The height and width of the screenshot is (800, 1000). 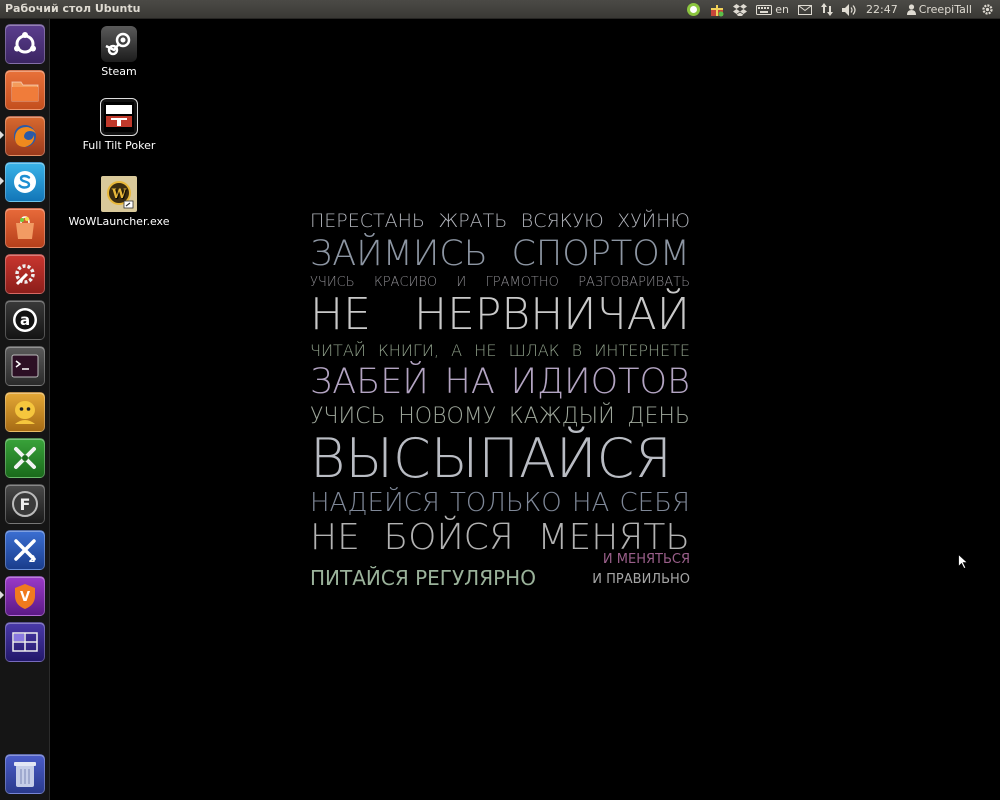 I want to click on launcher-amazon: a, so click(x=25, y=320).